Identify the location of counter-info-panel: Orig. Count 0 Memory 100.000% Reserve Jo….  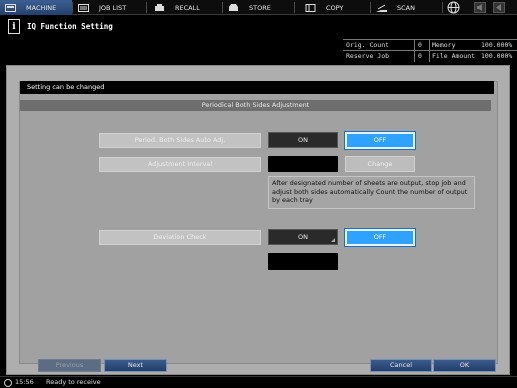
(430, 50).